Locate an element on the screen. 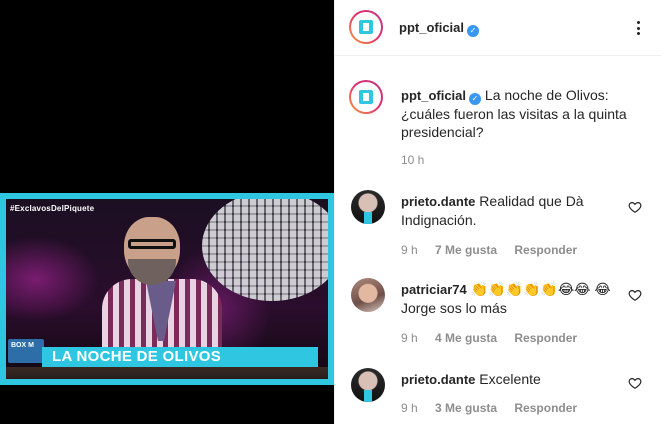 The width and height of the screenshot is (661, 424). comment-likes: 4 Me gusta is located at coordinates (466, 338).